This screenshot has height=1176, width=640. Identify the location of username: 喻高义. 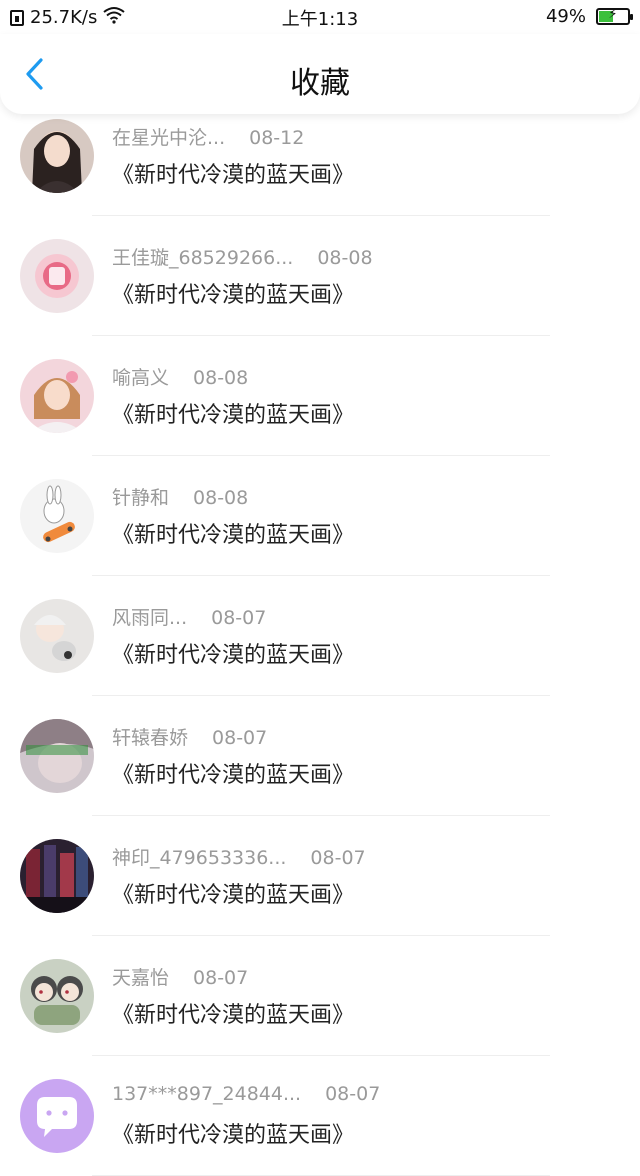
(141, 378).